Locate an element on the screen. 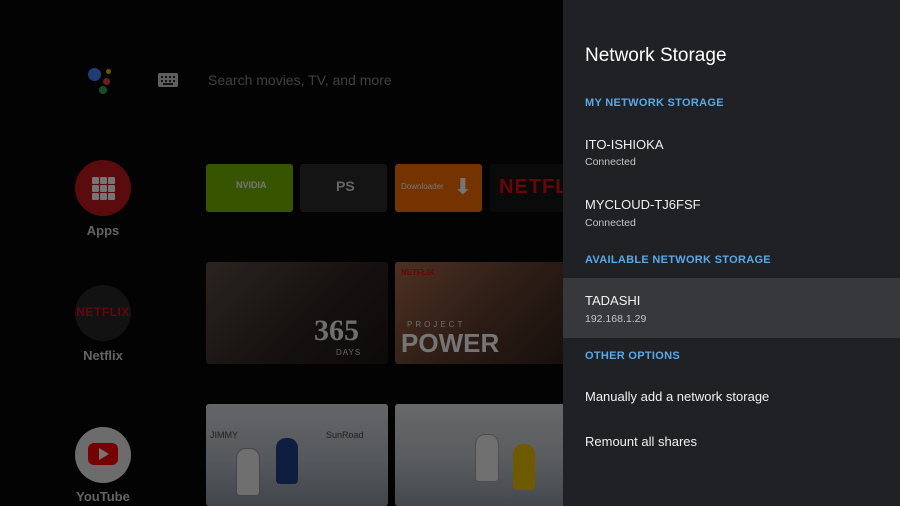 The width and height of the screenshot is (900, 506). nvidia-app-card: NVIDIA is located at coordinates (249, 188).